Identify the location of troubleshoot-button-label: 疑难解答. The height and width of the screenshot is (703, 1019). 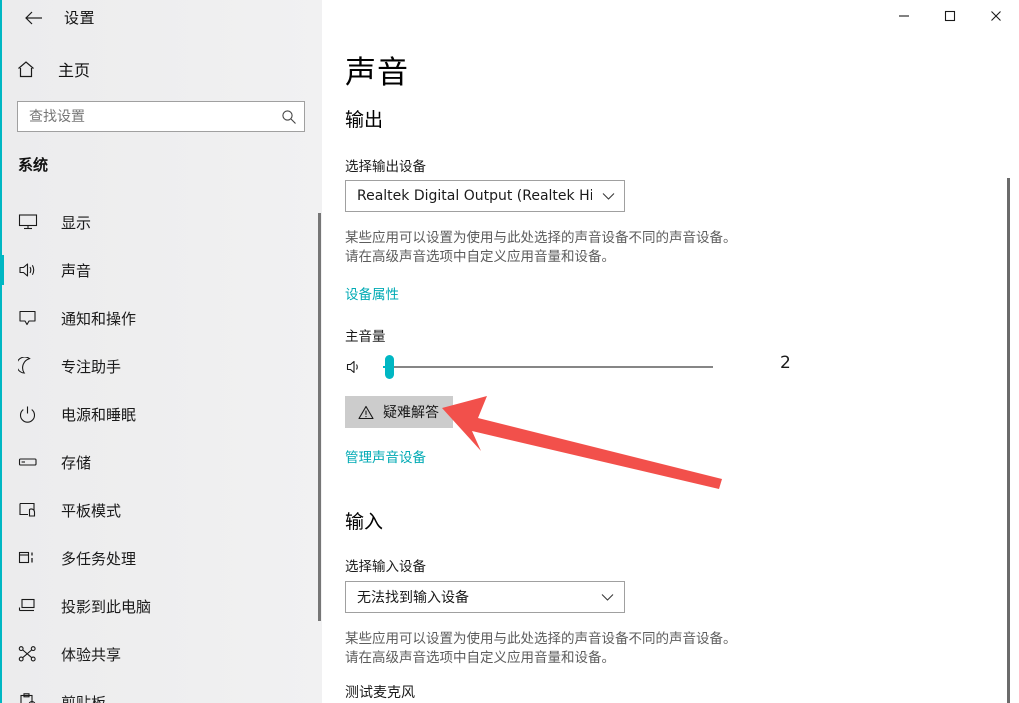
(411, 413).